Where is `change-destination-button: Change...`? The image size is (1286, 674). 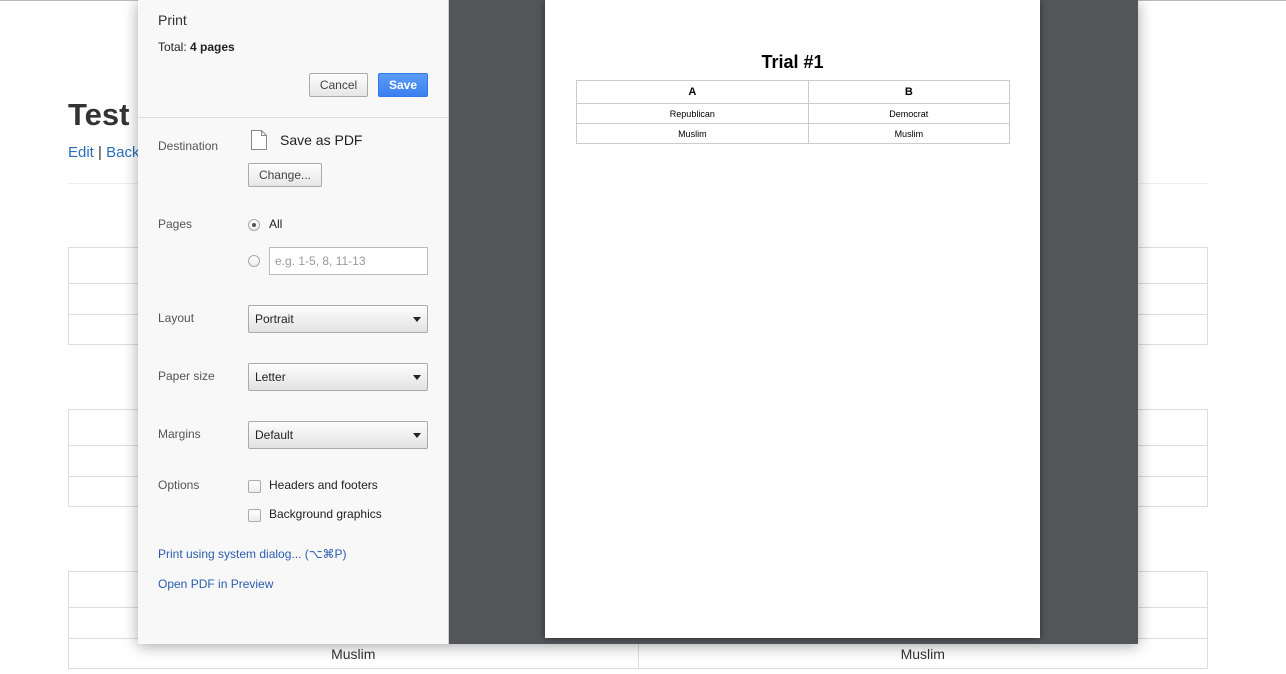
change-destination-button: Change... is located at coordinates (285, 175).